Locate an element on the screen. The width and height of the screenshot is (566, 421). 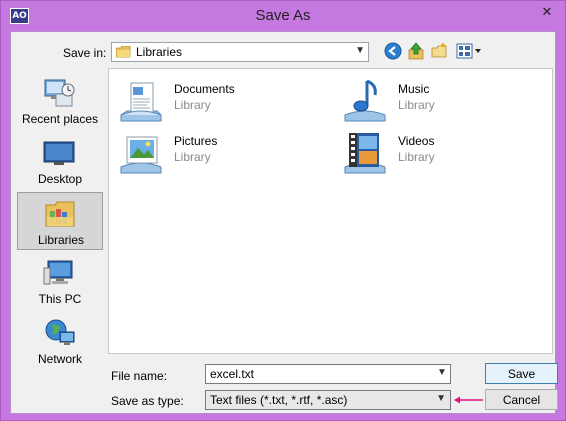
views-menu-icon is located at coordinates (468, 51).